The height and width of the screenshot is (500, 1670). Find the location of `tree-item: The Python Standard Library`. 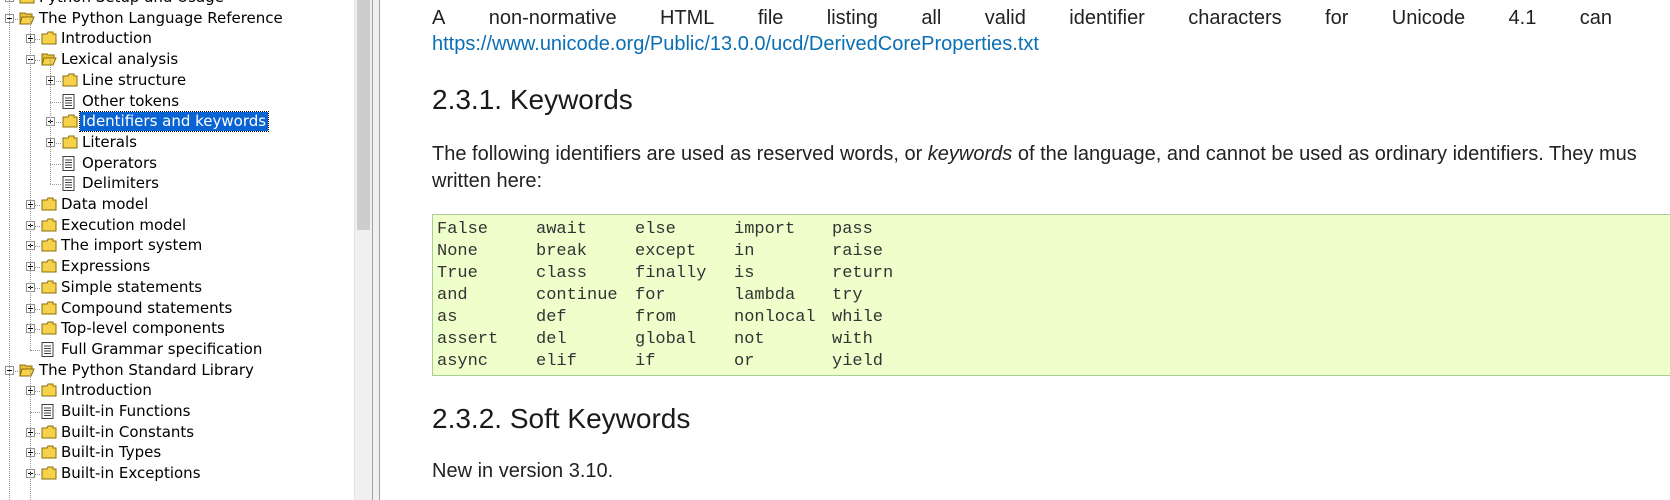

tree-item: The Python Standard Library is located at coordinates (177, 371).